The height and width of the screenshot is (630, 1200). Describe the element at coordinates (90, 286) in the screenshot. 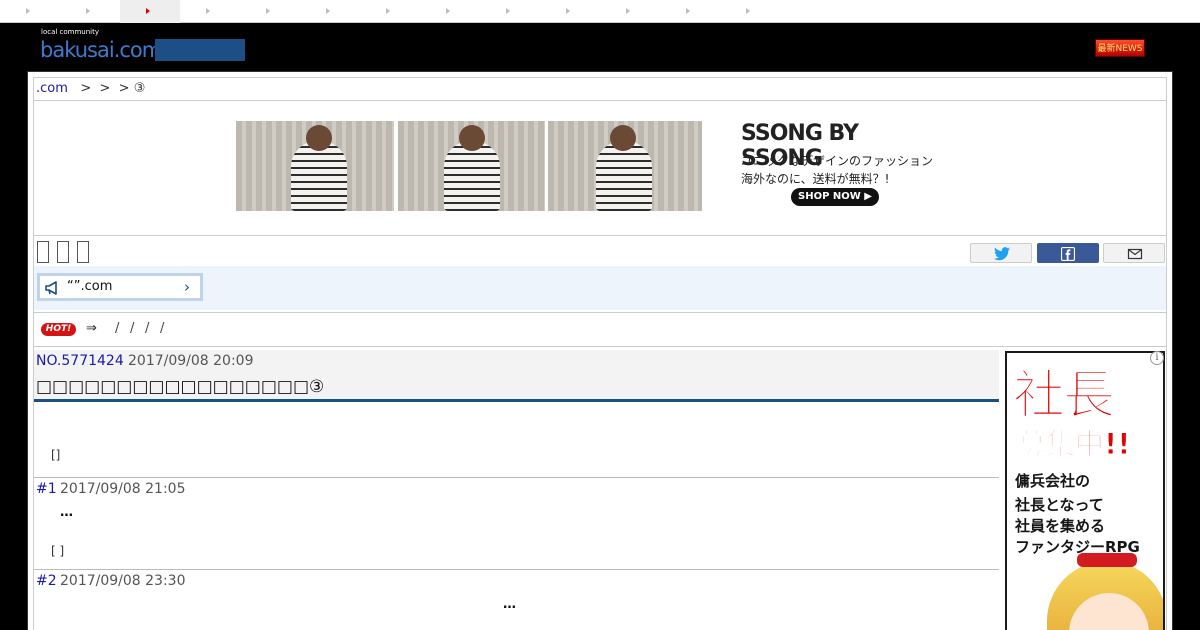

I see `notice-text: “”.com` at that location.